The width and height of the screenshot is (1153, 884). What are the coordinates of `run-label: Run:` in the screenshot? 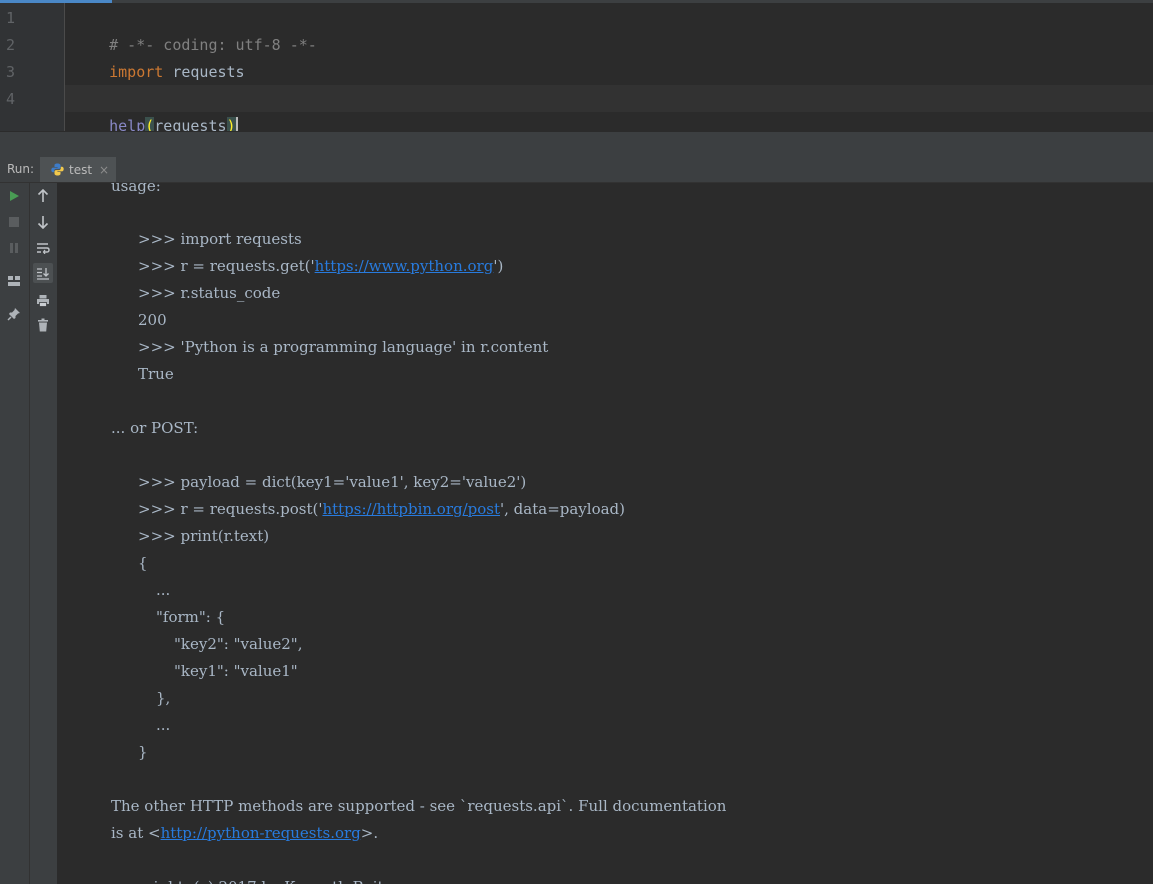 It's located at (21, 169).